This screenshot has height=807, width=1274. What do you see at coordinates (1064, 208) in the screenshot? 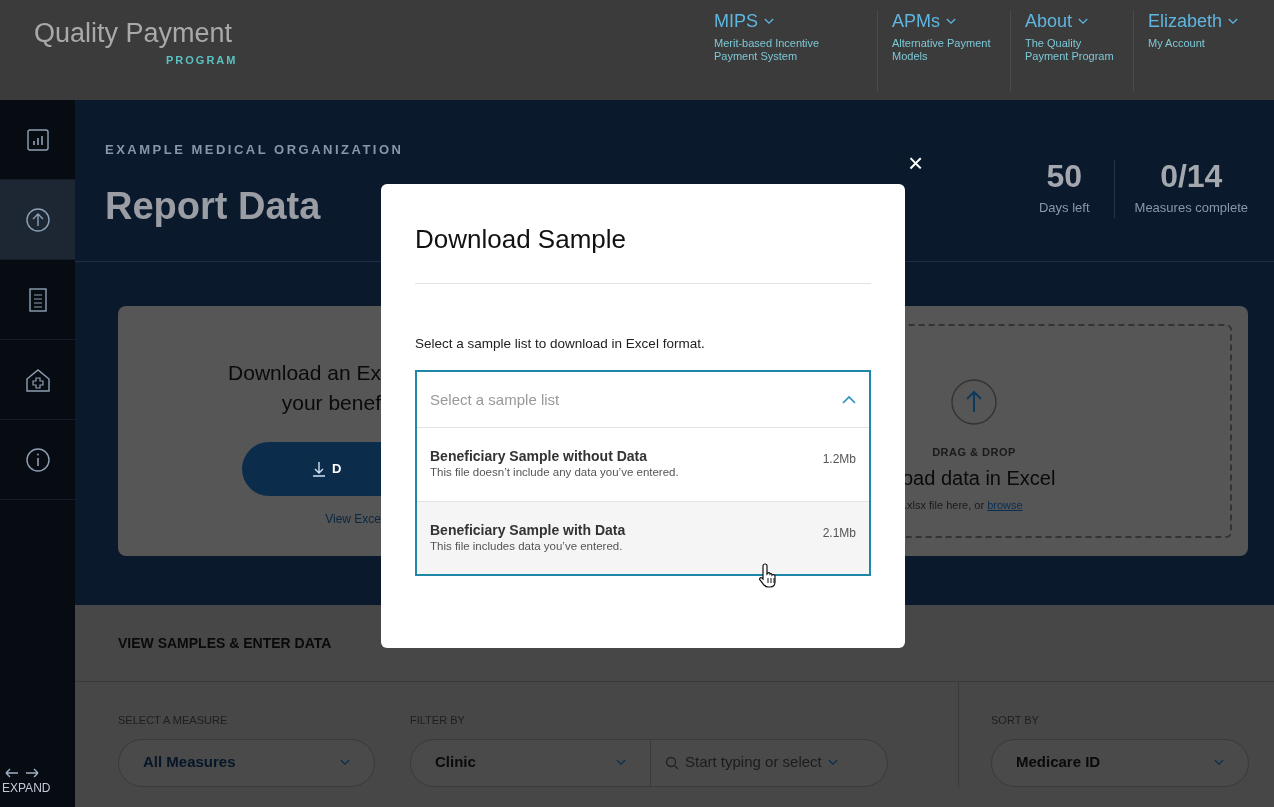
I see `stat-label: Days left` at bounding box center [1064, 208].